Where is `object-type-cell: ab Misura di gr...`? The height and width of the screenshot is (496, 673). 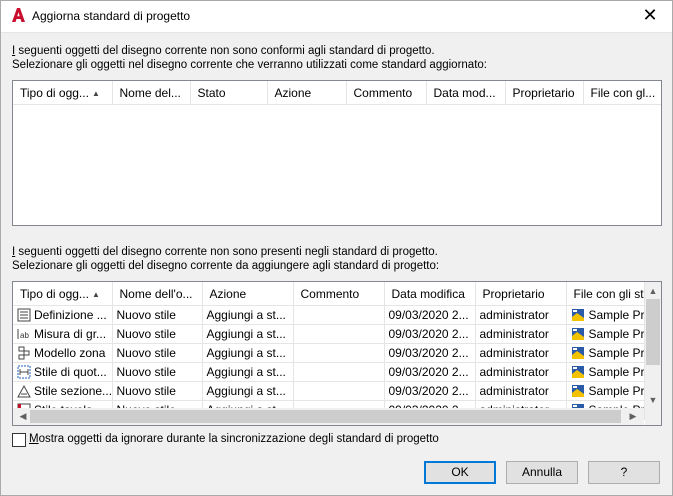 object-type-cell: ab Misura di gr... is located at coordinates (63, 334).